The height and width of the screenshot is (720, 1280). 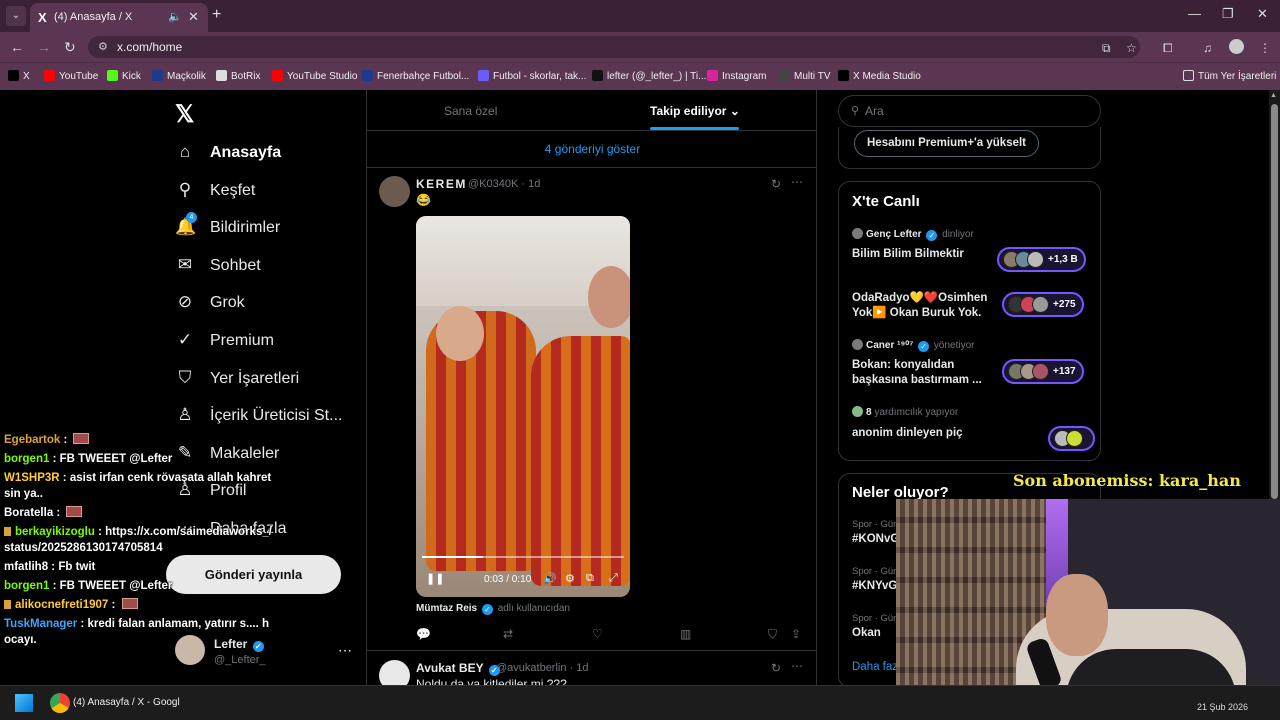 I want to click on bookmark-icon: ⛉, so click(x=772, y=634).